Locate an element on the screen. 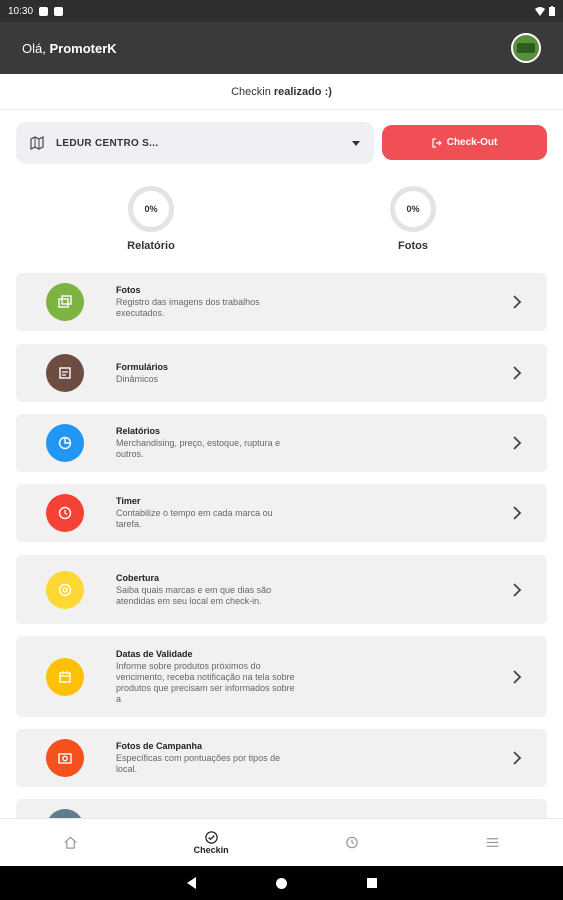  checkin-status-prefix: Checkin is located at coordinates (251, 91).